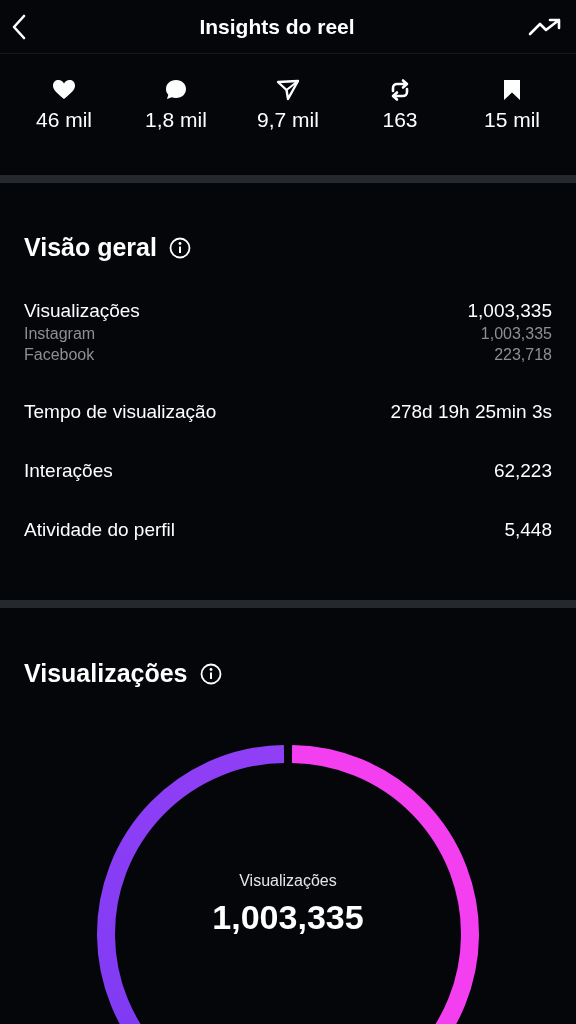 The image size is (576, 1024). Describe the element at coordinates (82, 311) in the screenshot. I see `metric-label: Visualizações` at that location.